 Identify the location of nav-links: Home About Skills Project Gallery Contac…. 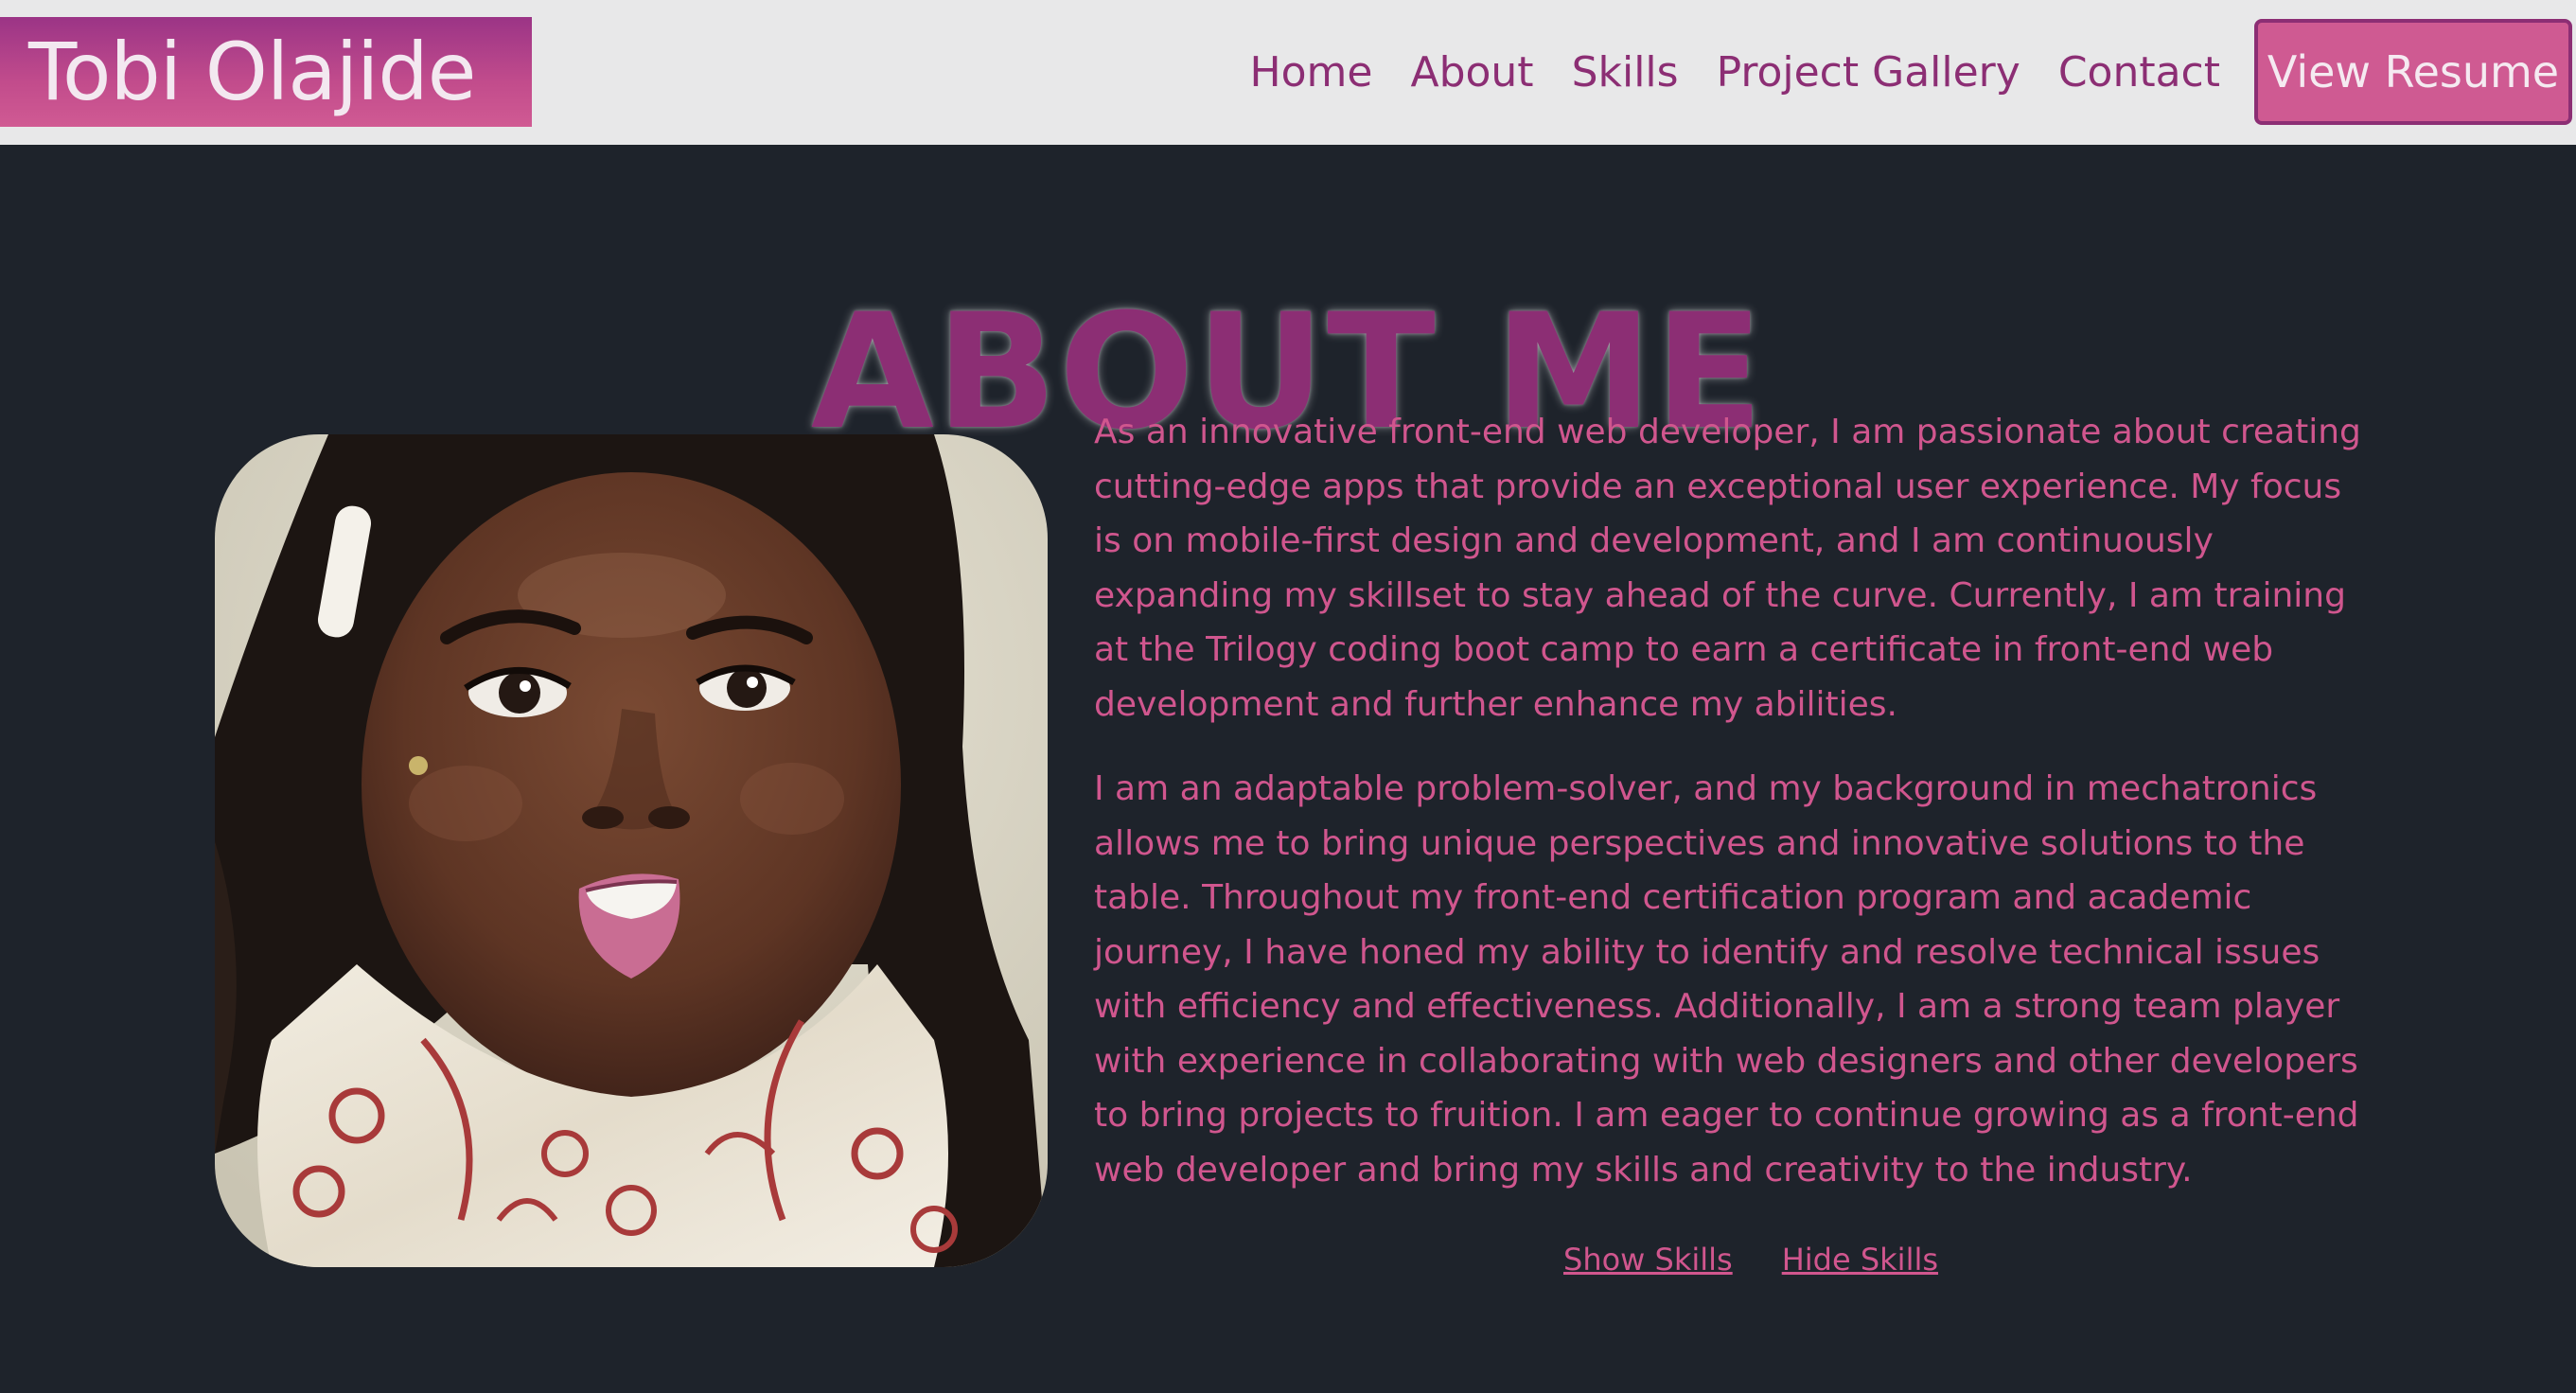
(1735, 72).